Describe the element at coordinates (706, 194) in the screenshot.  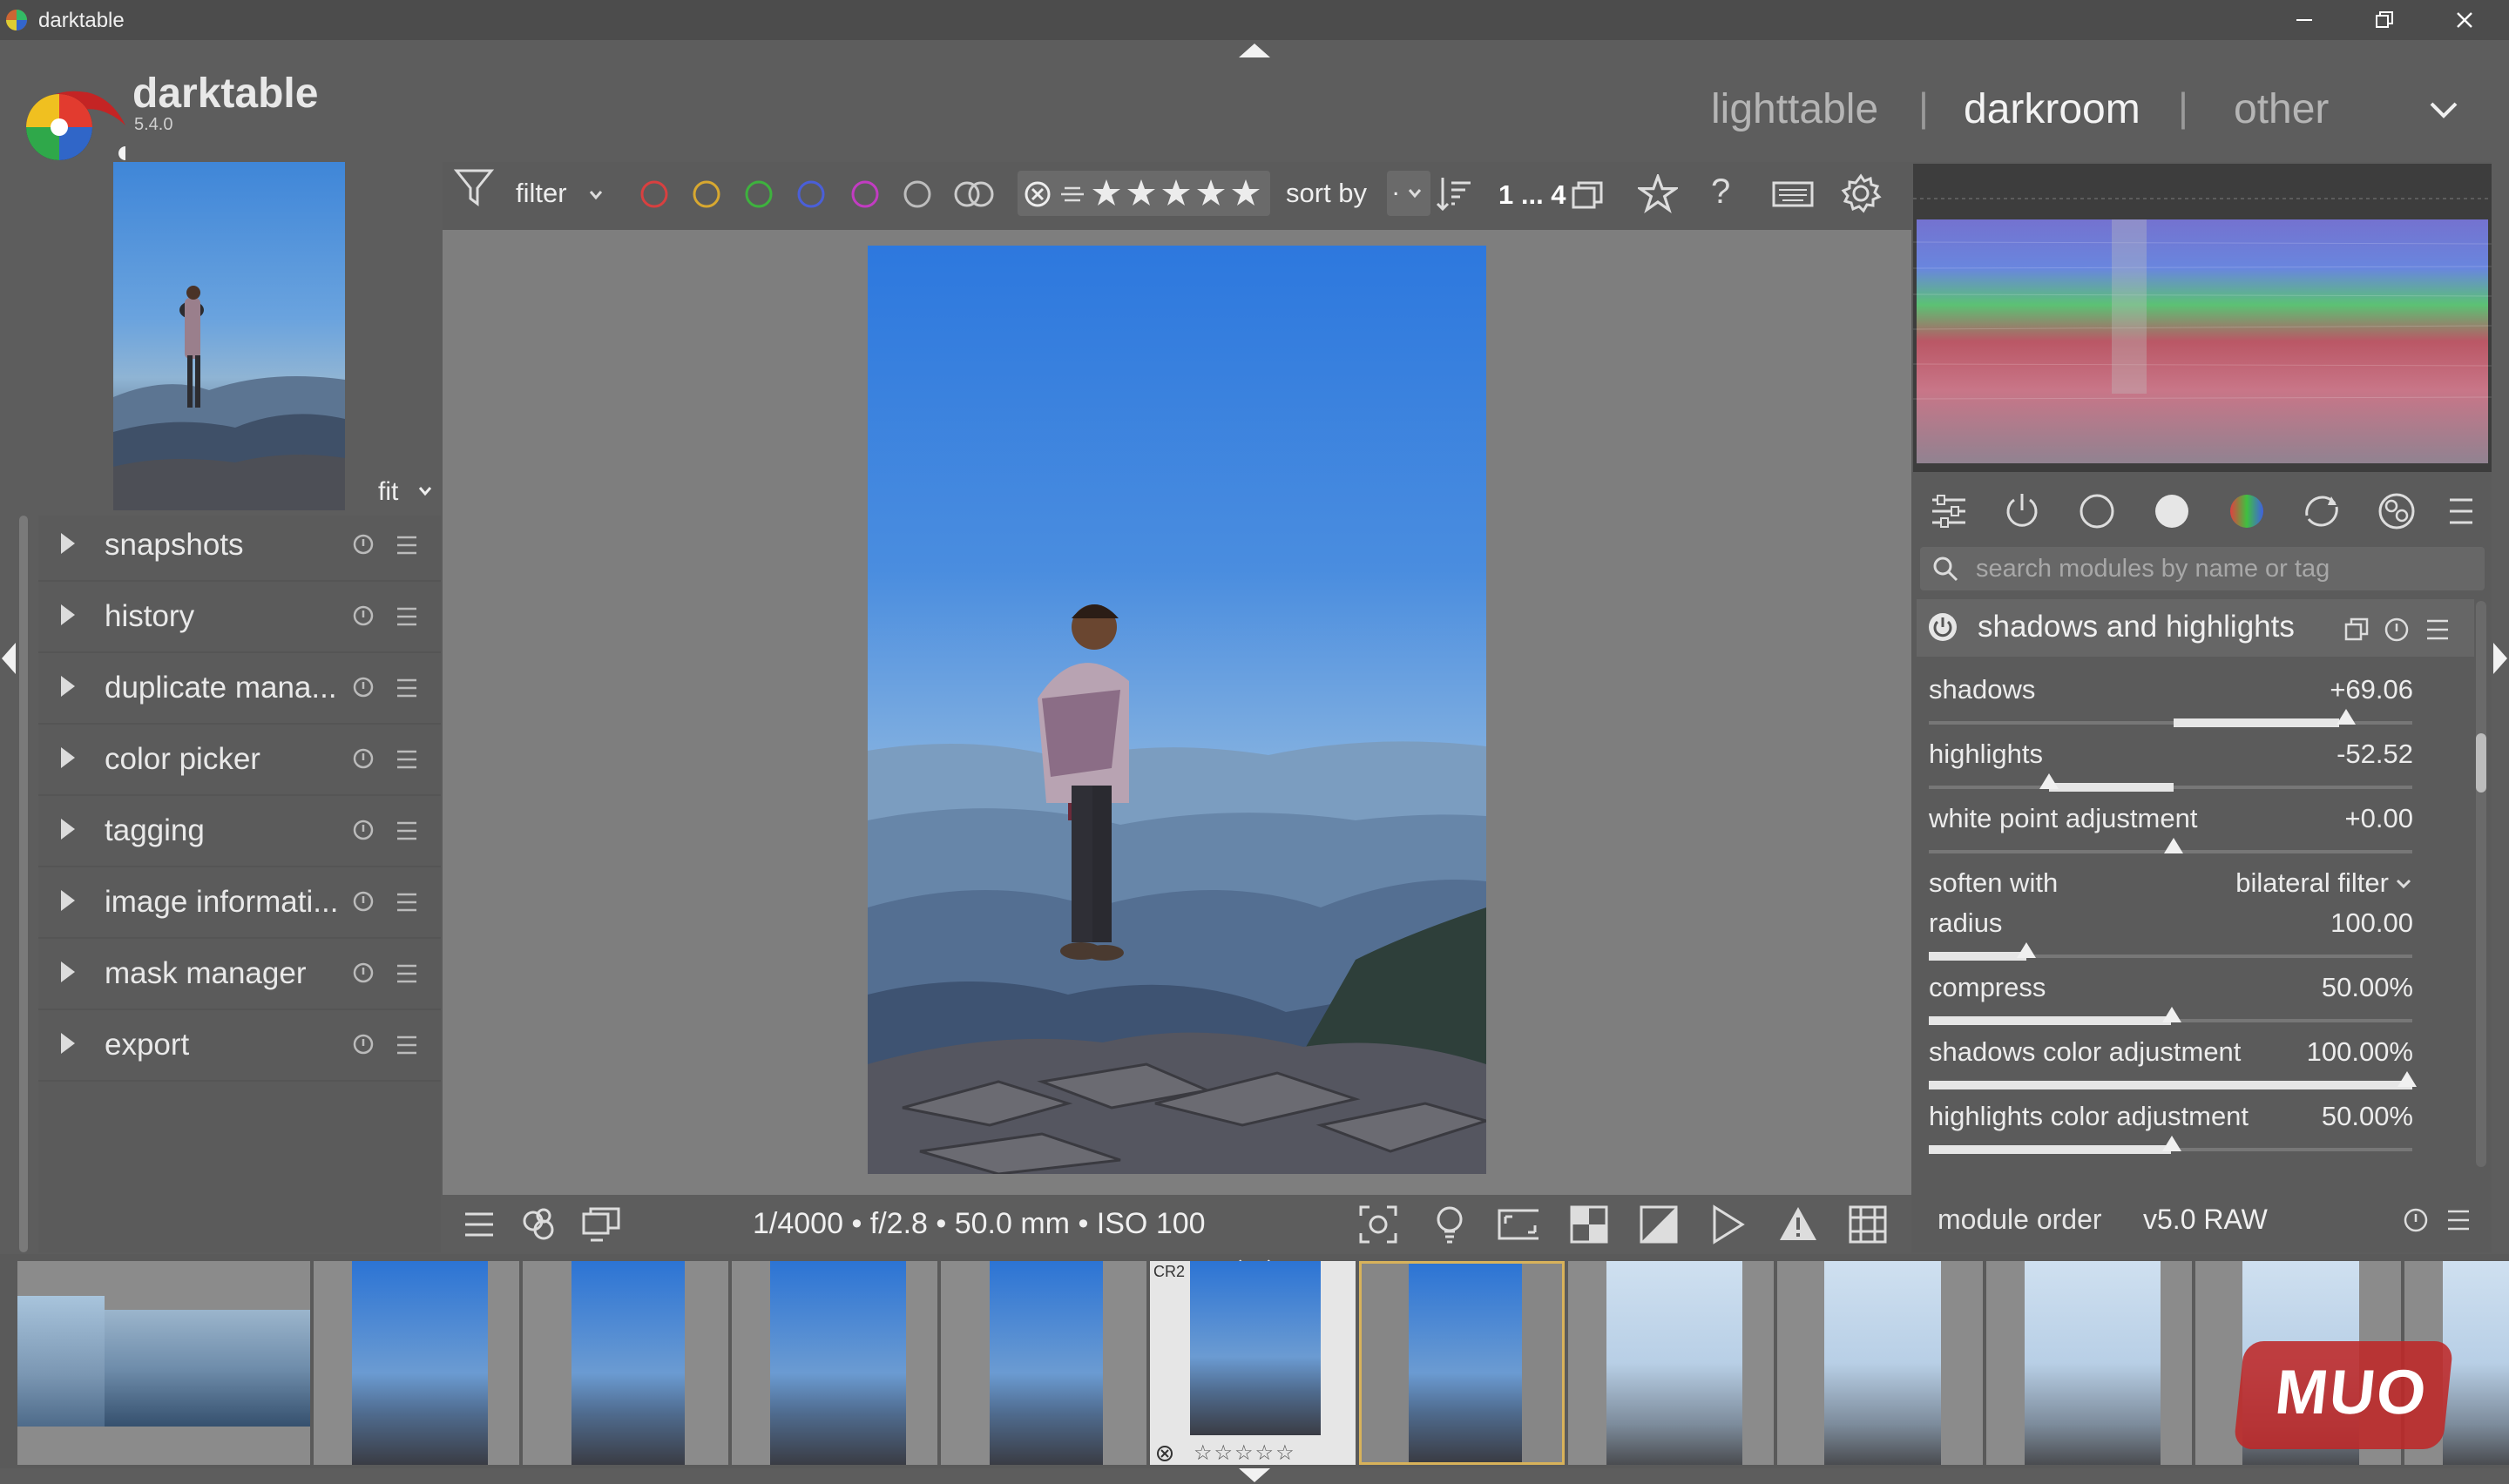
I see `color-label-filter-yellow-icon` at that location.